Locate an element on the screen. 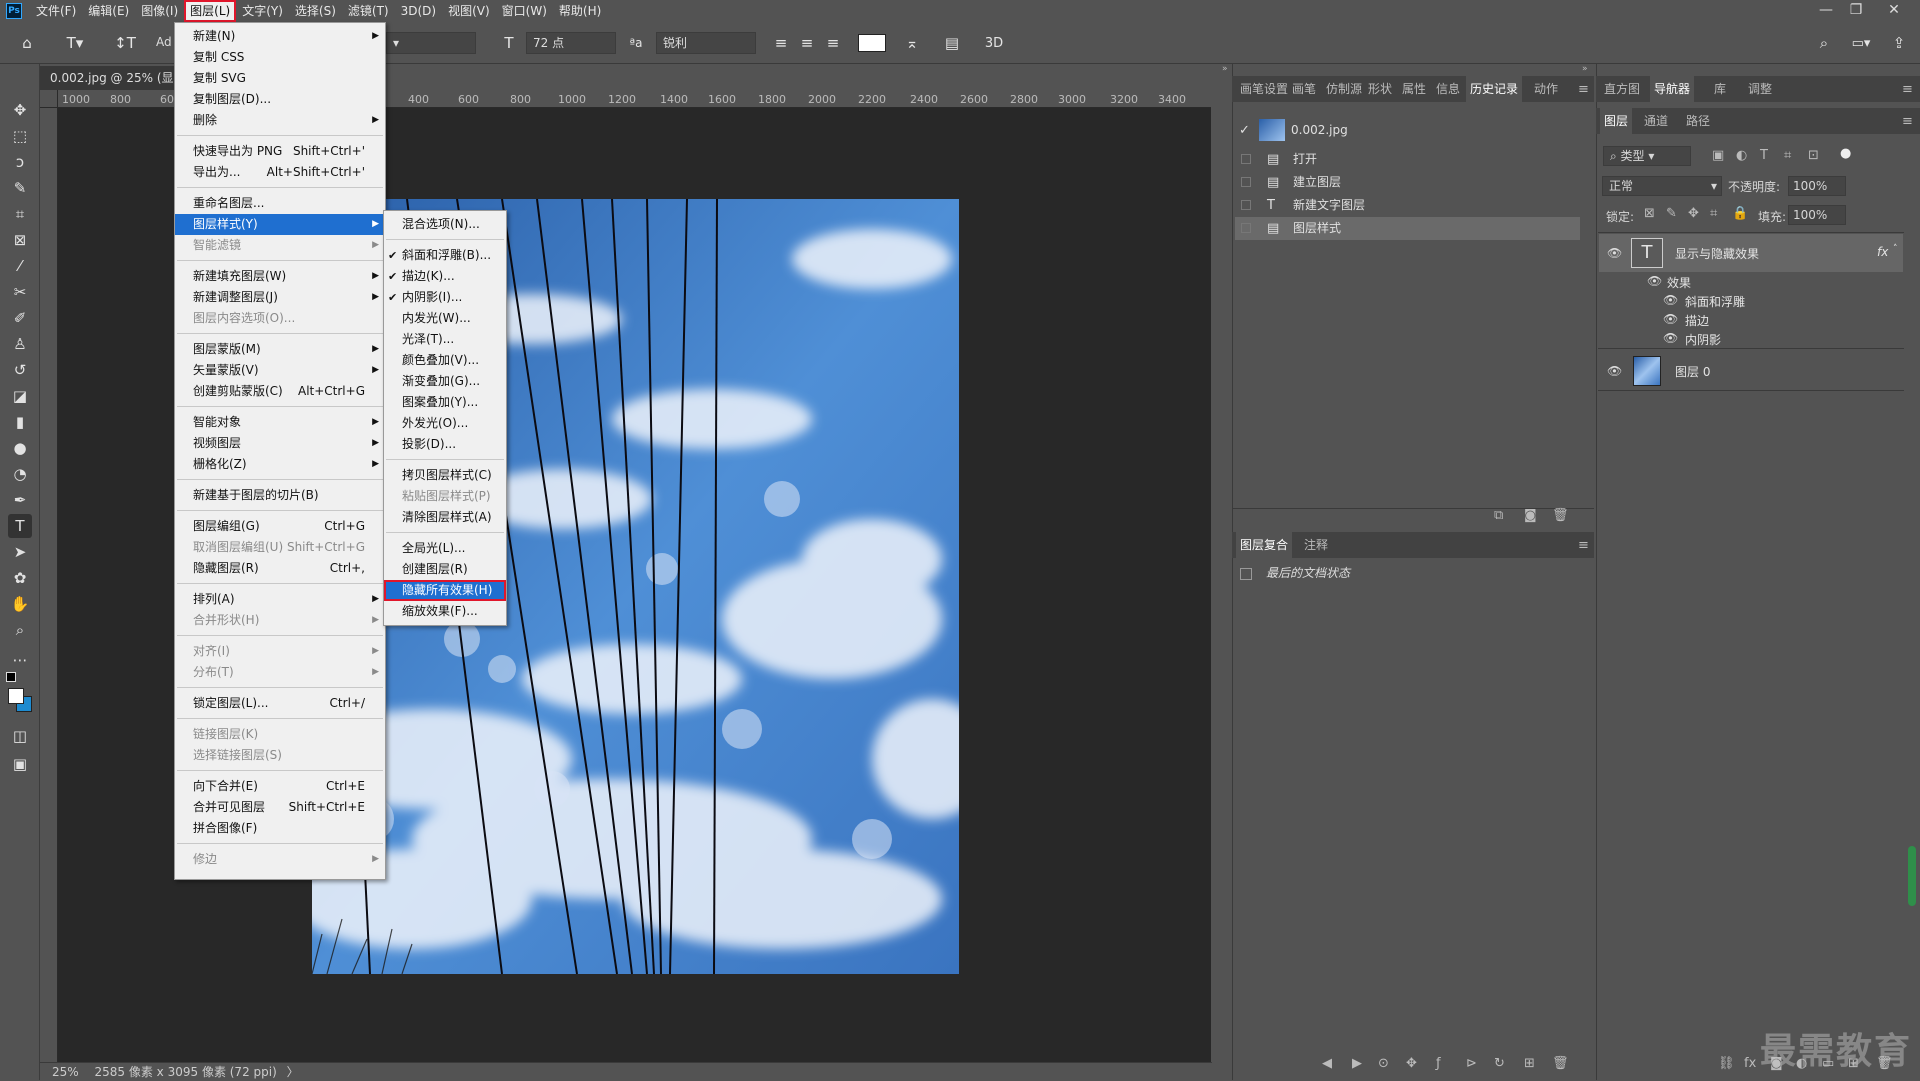 Image resolution: width=1920 pixels, height=1081 pixels. type-tool-preset-icon: T▾ is located at coordinates (75, 43).